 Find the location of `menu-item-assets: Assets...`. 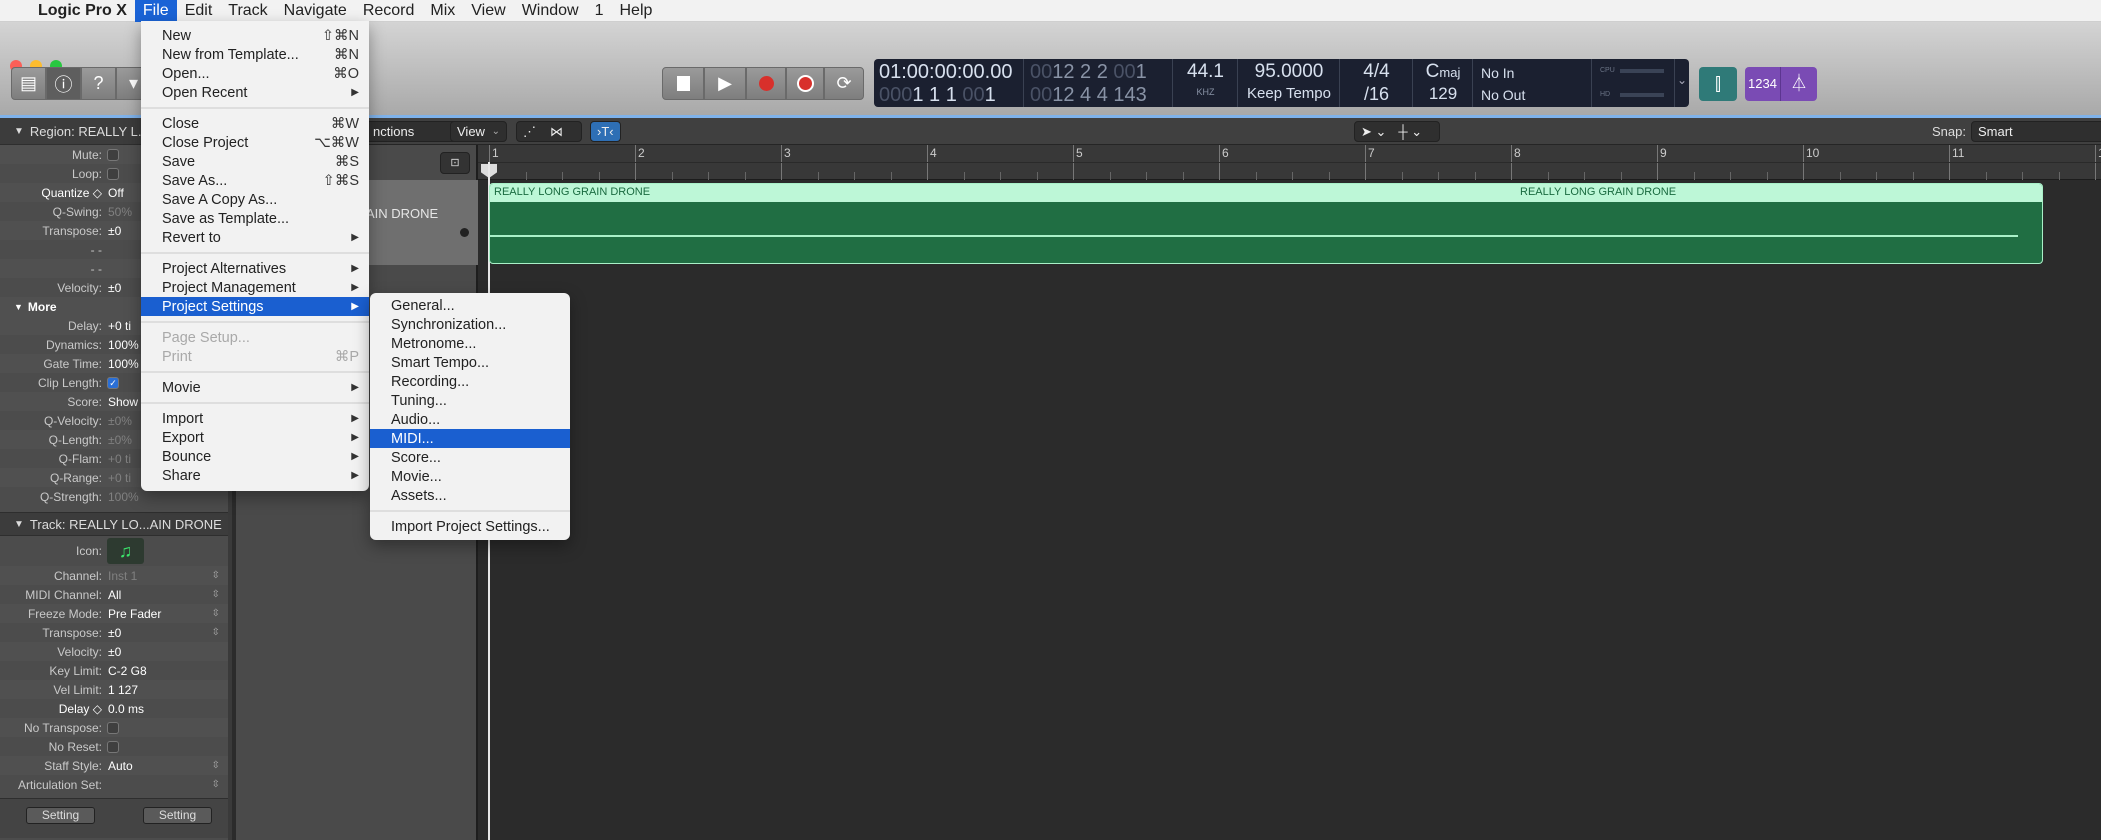

menu-item-assets: Assets... is located at coordinates (470, 495).